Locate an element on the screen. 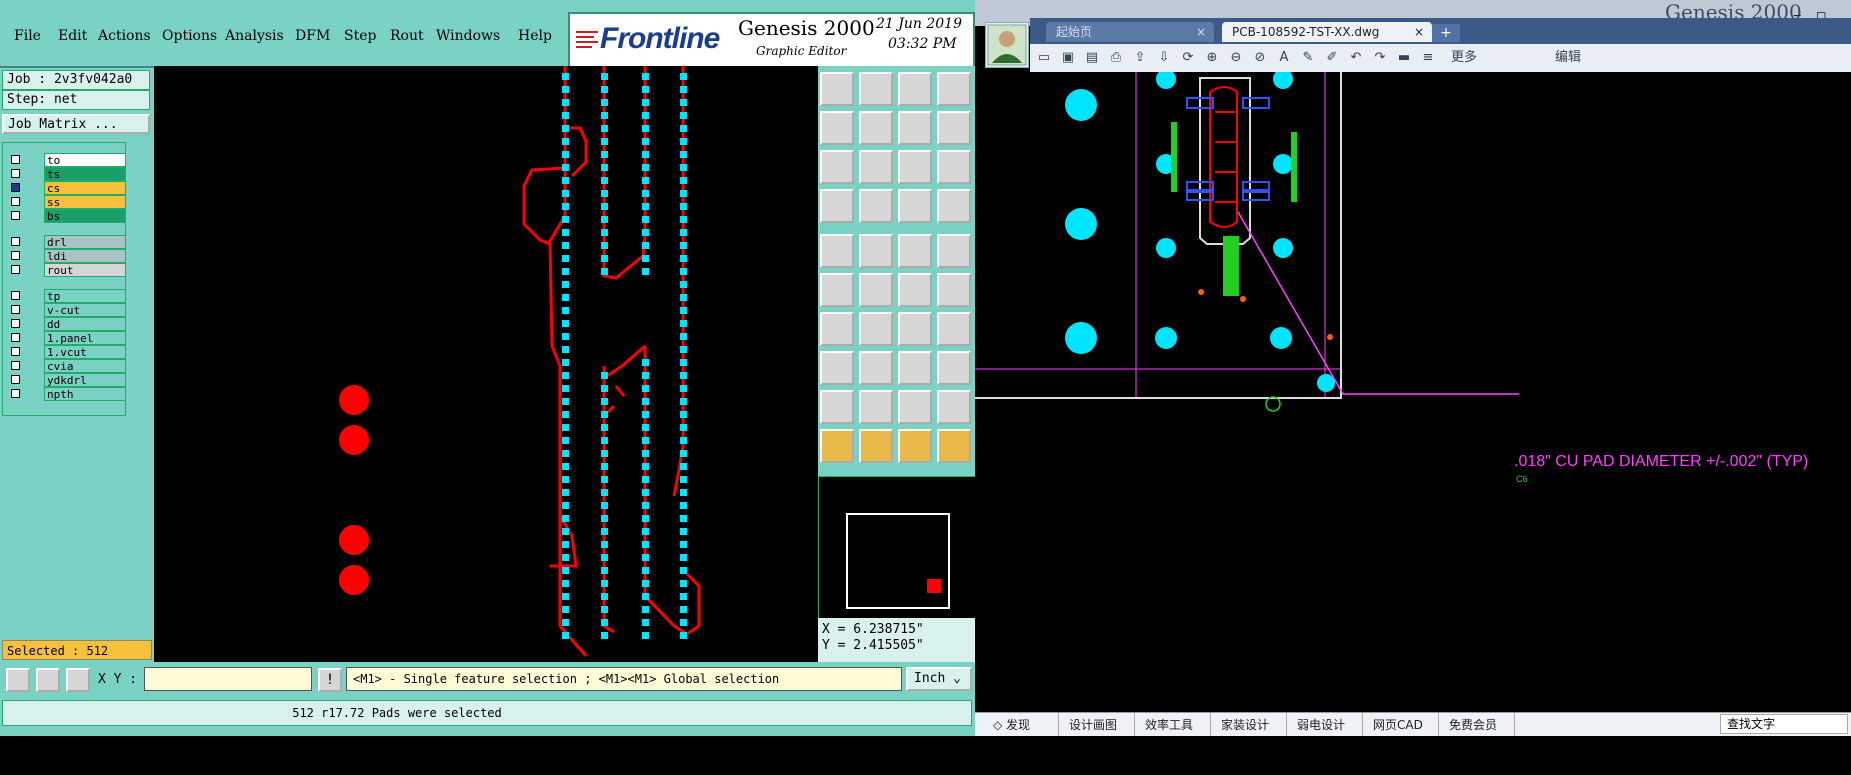  menu-analysis: Analysis is located at coordinates (254, 36).